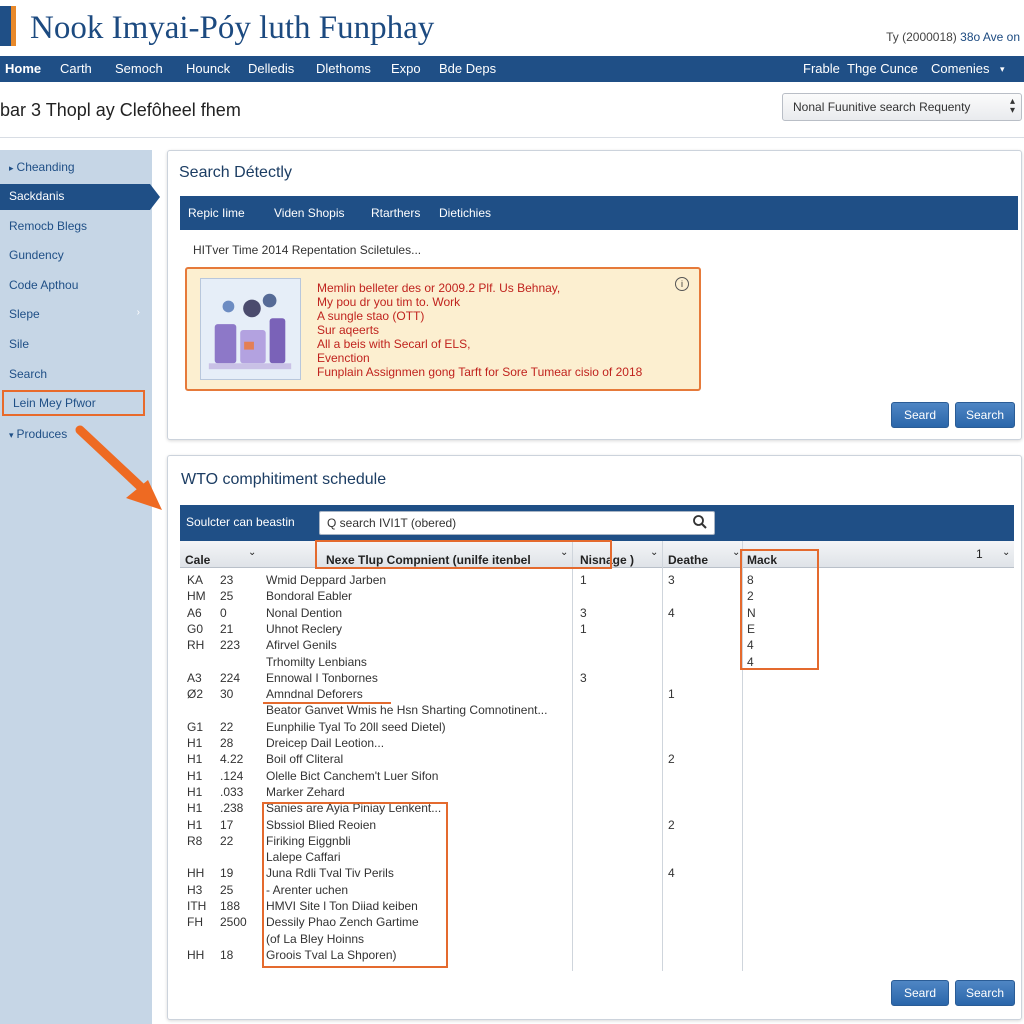  Describe the element at coordinates (232, 775) in the screenshot. I see `table-cell: .124` at that location.